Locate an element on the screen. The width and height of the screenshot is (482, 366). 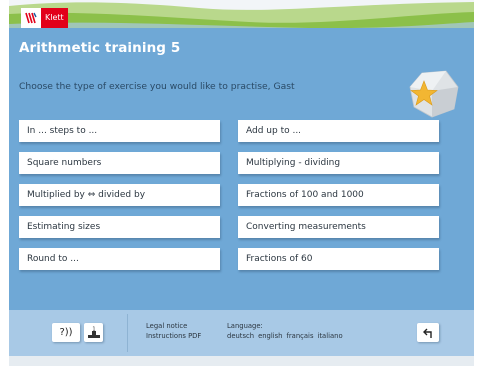
exercise-multiplying-dividing-button: Multiplying - dividing is located at coordinates (338, 163).